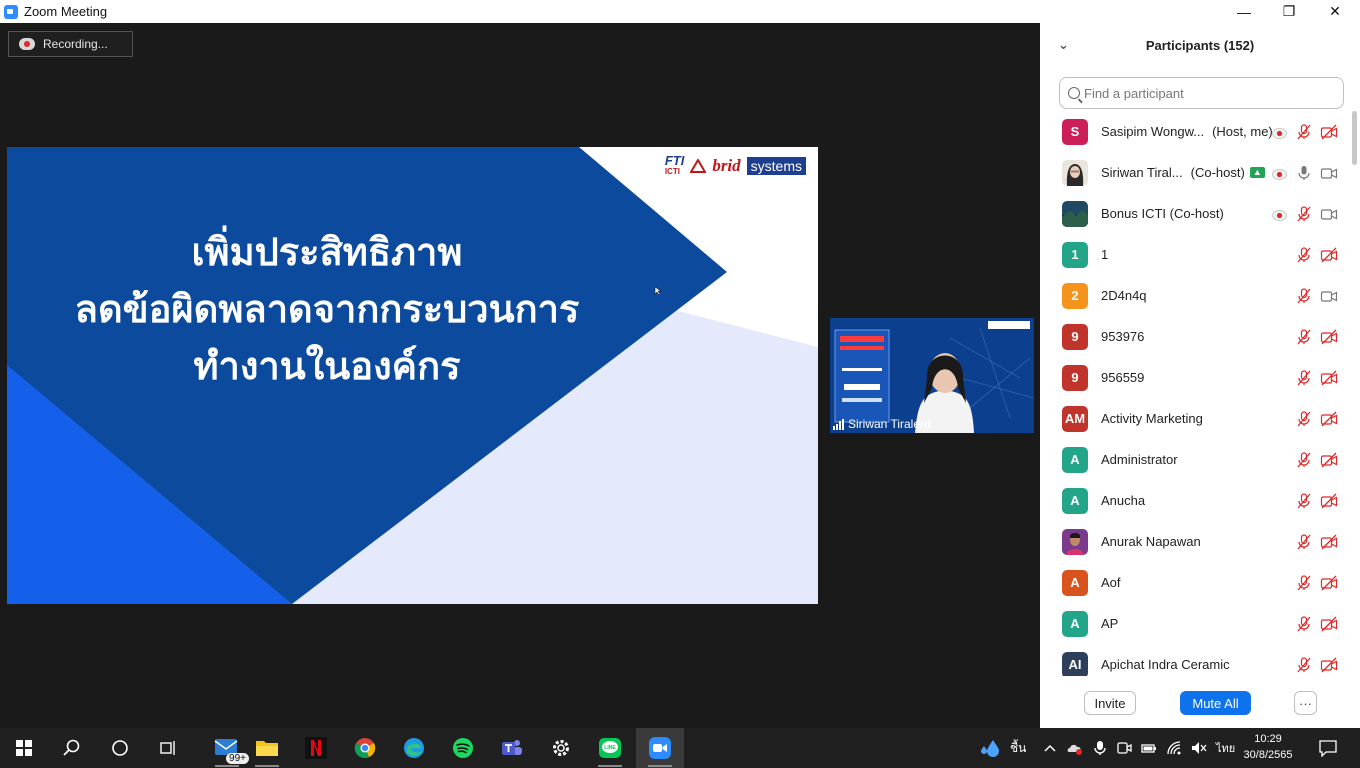 Image resolution: width=1360 pixels, height=768 pixels. I want to click on participant-row: A AP, so click(1195, 623).